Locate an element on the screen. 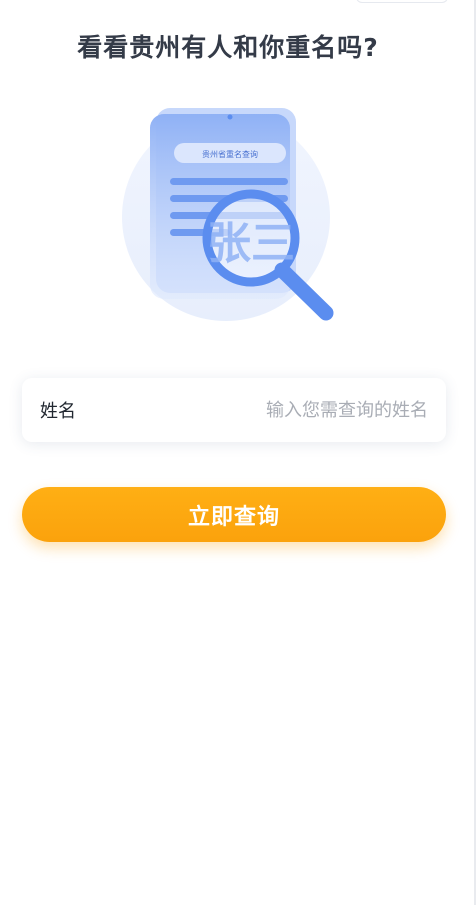  illustration-graphic: 贵州省重名查询 张三 is located at coordinates (228, 214).